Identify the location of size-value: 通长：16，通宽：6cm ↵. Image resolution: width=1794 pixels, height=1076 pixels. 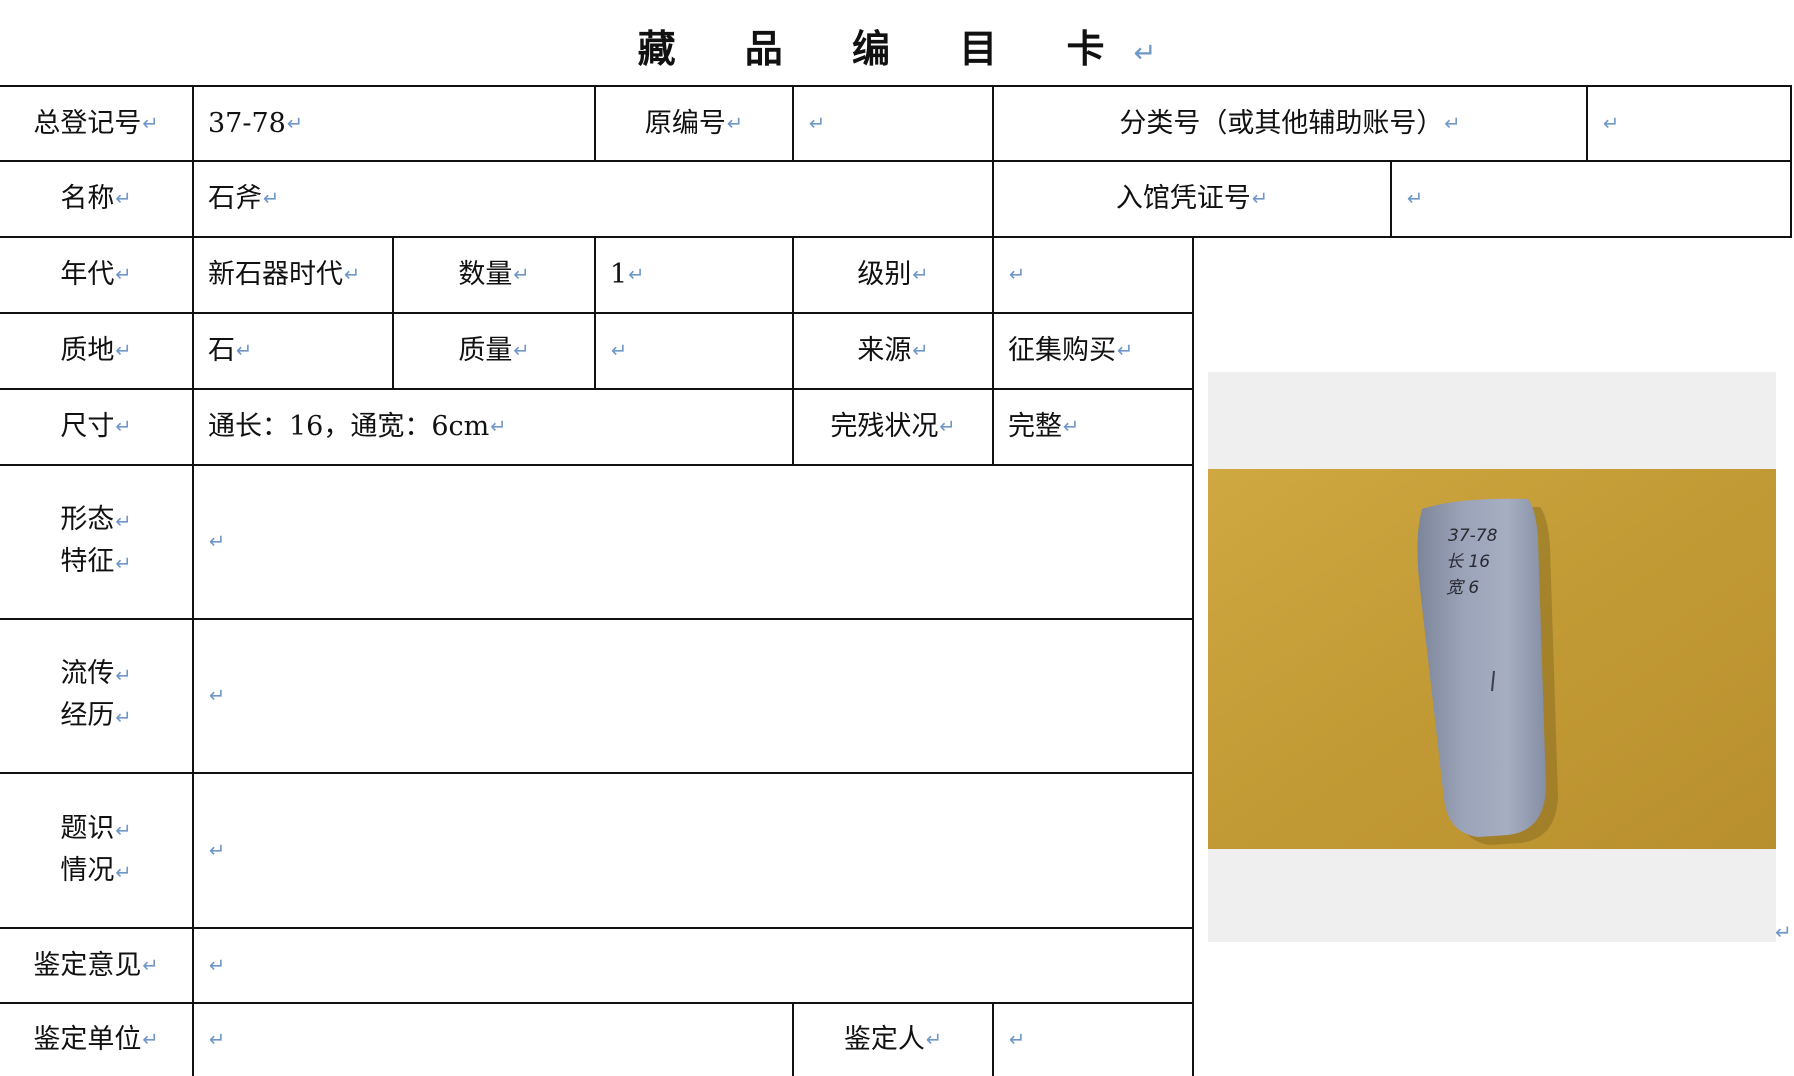
(493, 427).